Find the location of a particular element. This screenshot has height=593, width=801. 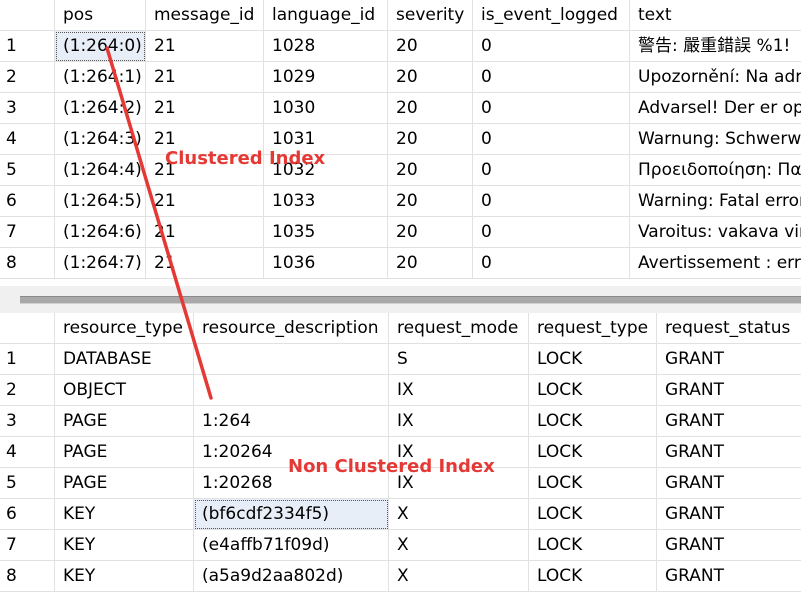

table-row: 2 (1:264:1) 21 1029 20 0 Upozornění: Na adr is located at coordinates (400, 77).